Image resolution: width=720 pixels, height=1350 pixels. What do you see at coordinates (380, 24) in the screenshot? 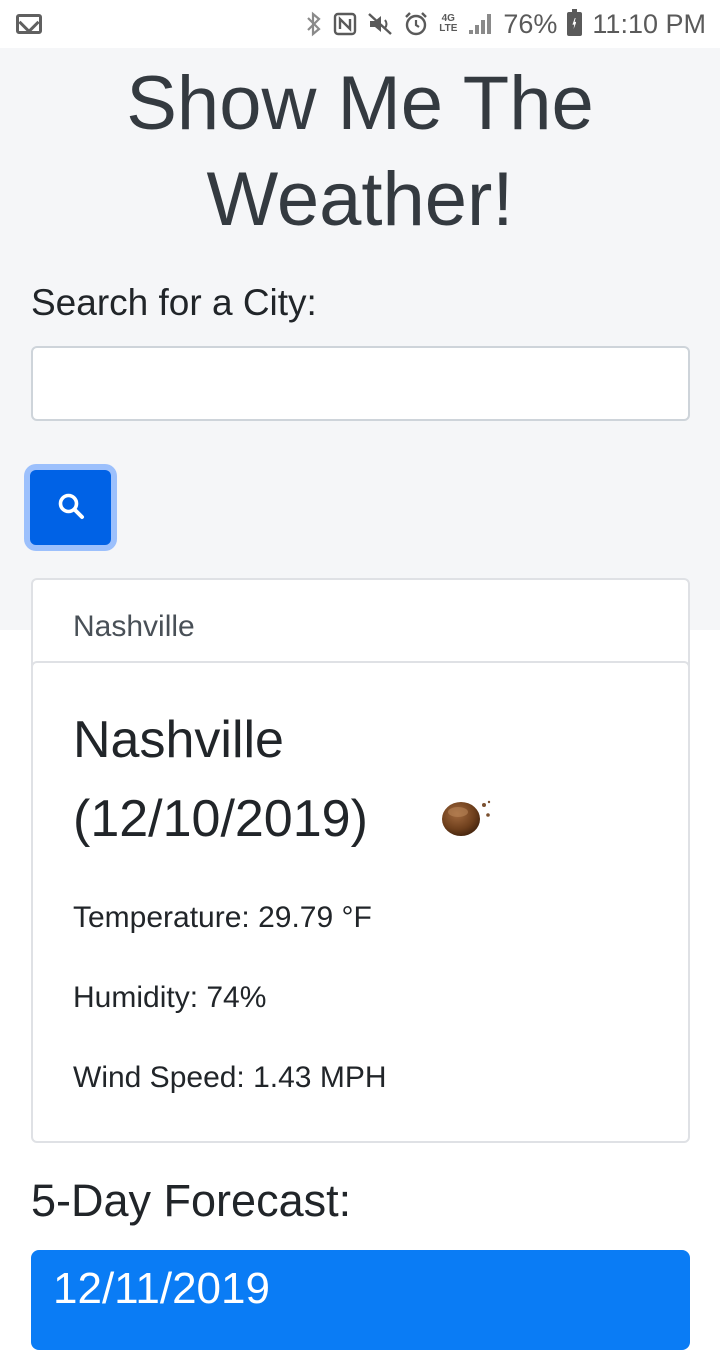
I see `mute-icon` at bounding box center [380, 24].